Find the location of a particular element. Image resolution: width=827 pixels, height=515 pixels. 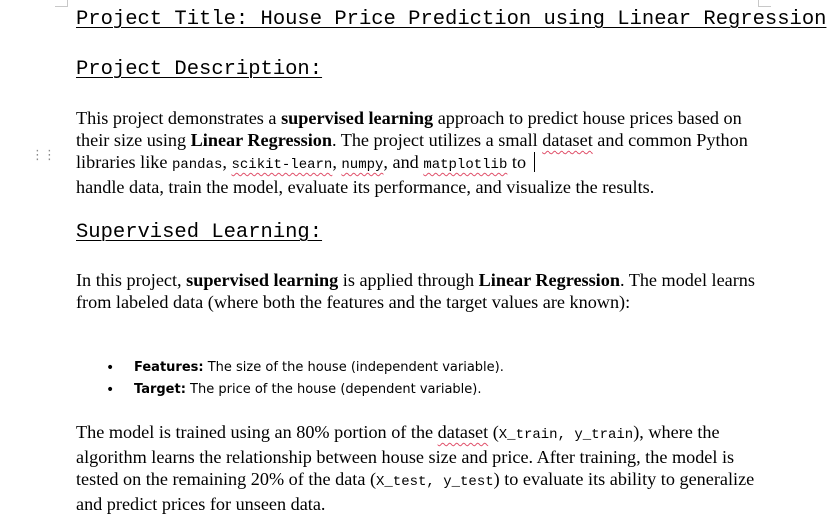

code-train-vars: X_train, y_train is located at coordinates (566, 435).